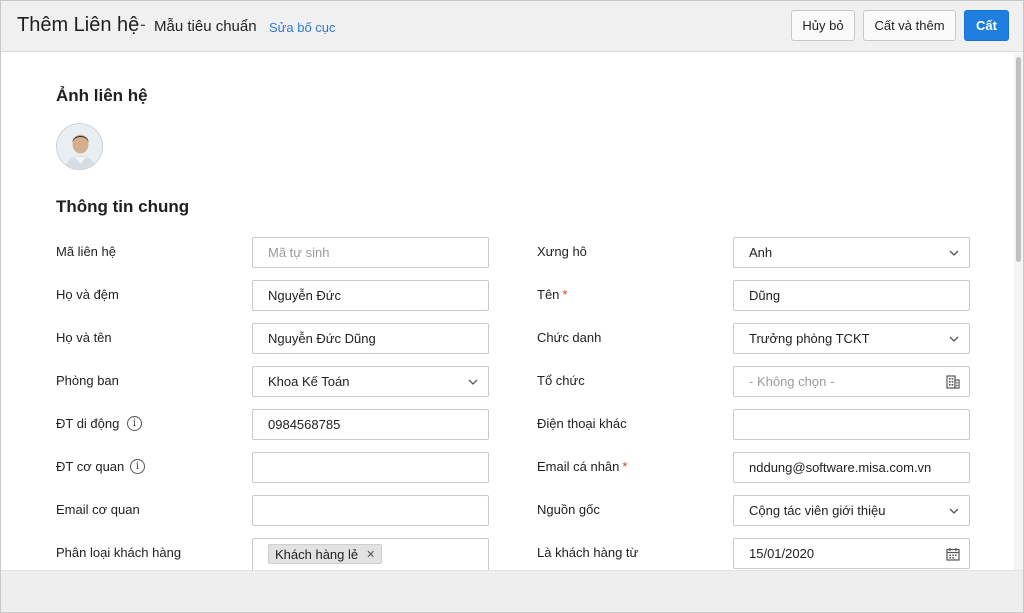 This screenshot has width=1024, height=613. I want to click on customer-type-tag: Khách hàng lẻ ✕, so click(325, 554).